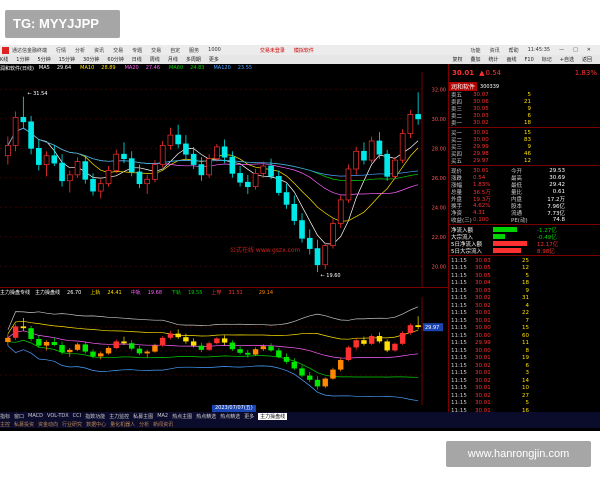 Image resolution: width=600 pixels, height=480 pixels. Describe the element at coordinates (439, 120) in the screenshot. I see `price-axis-label: 30.00` at that location.